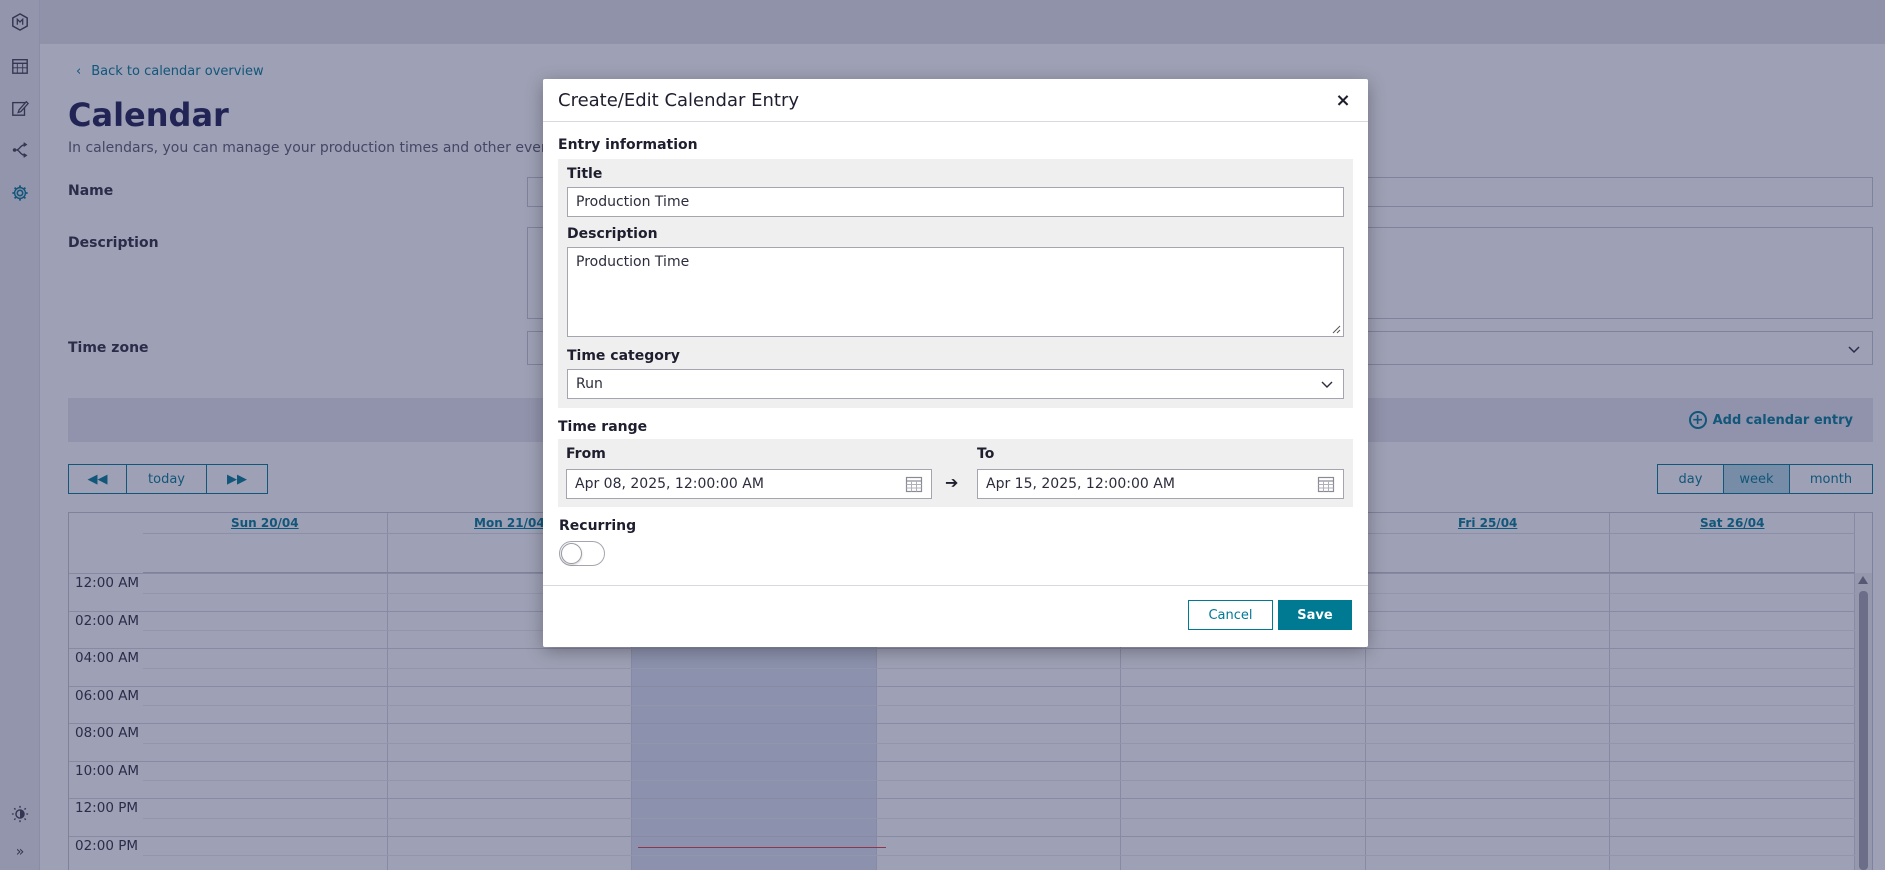  Describe the element at coordinates (1336, 329) in the screenshot. I see `resize-grip-icon` at that location.